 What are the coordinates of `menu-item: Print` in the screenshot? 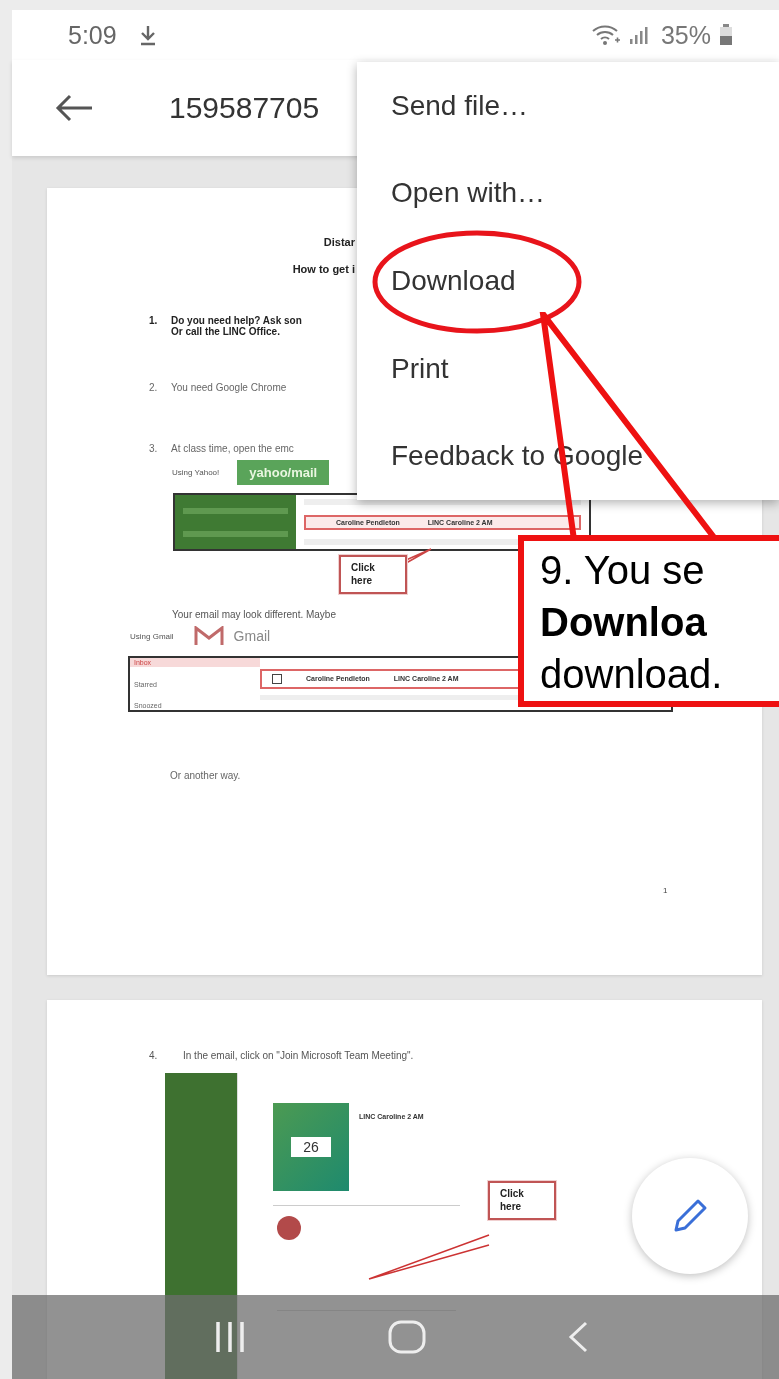 It's located at (403, 368).